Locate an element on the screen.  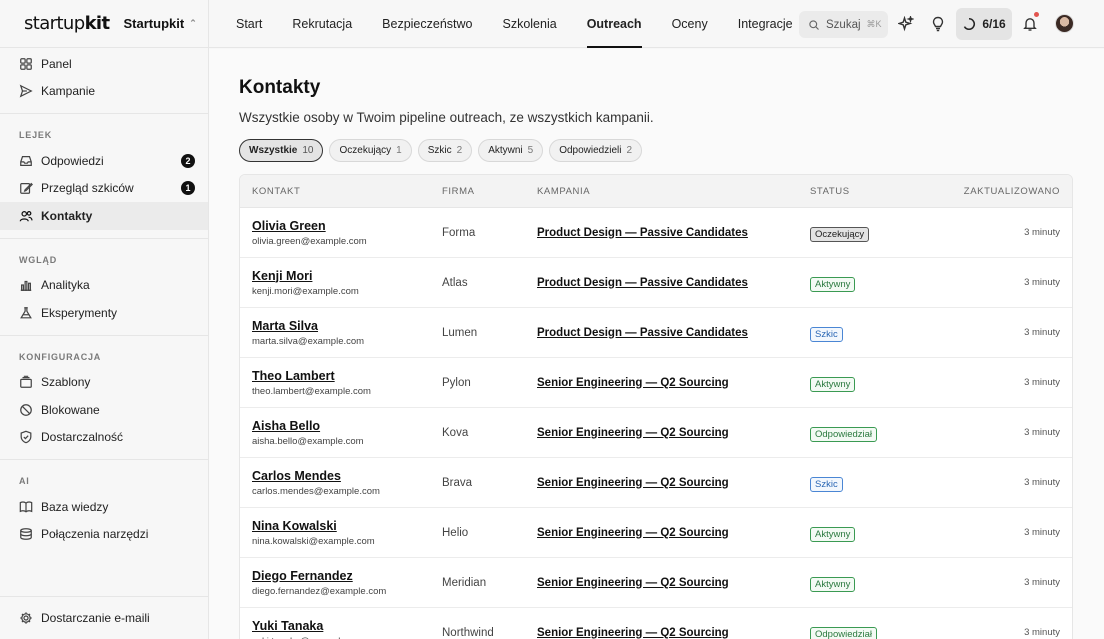
column-header-contact: KONTAKT is located at coordinates (341, 191).